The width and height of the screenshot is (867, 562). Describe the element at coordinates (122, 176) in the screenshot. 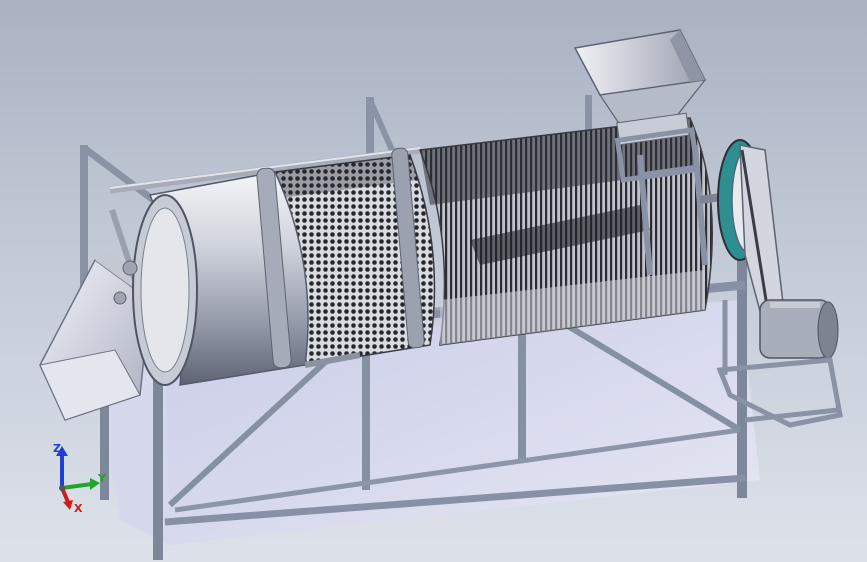

I see `frame-rail` at that location.